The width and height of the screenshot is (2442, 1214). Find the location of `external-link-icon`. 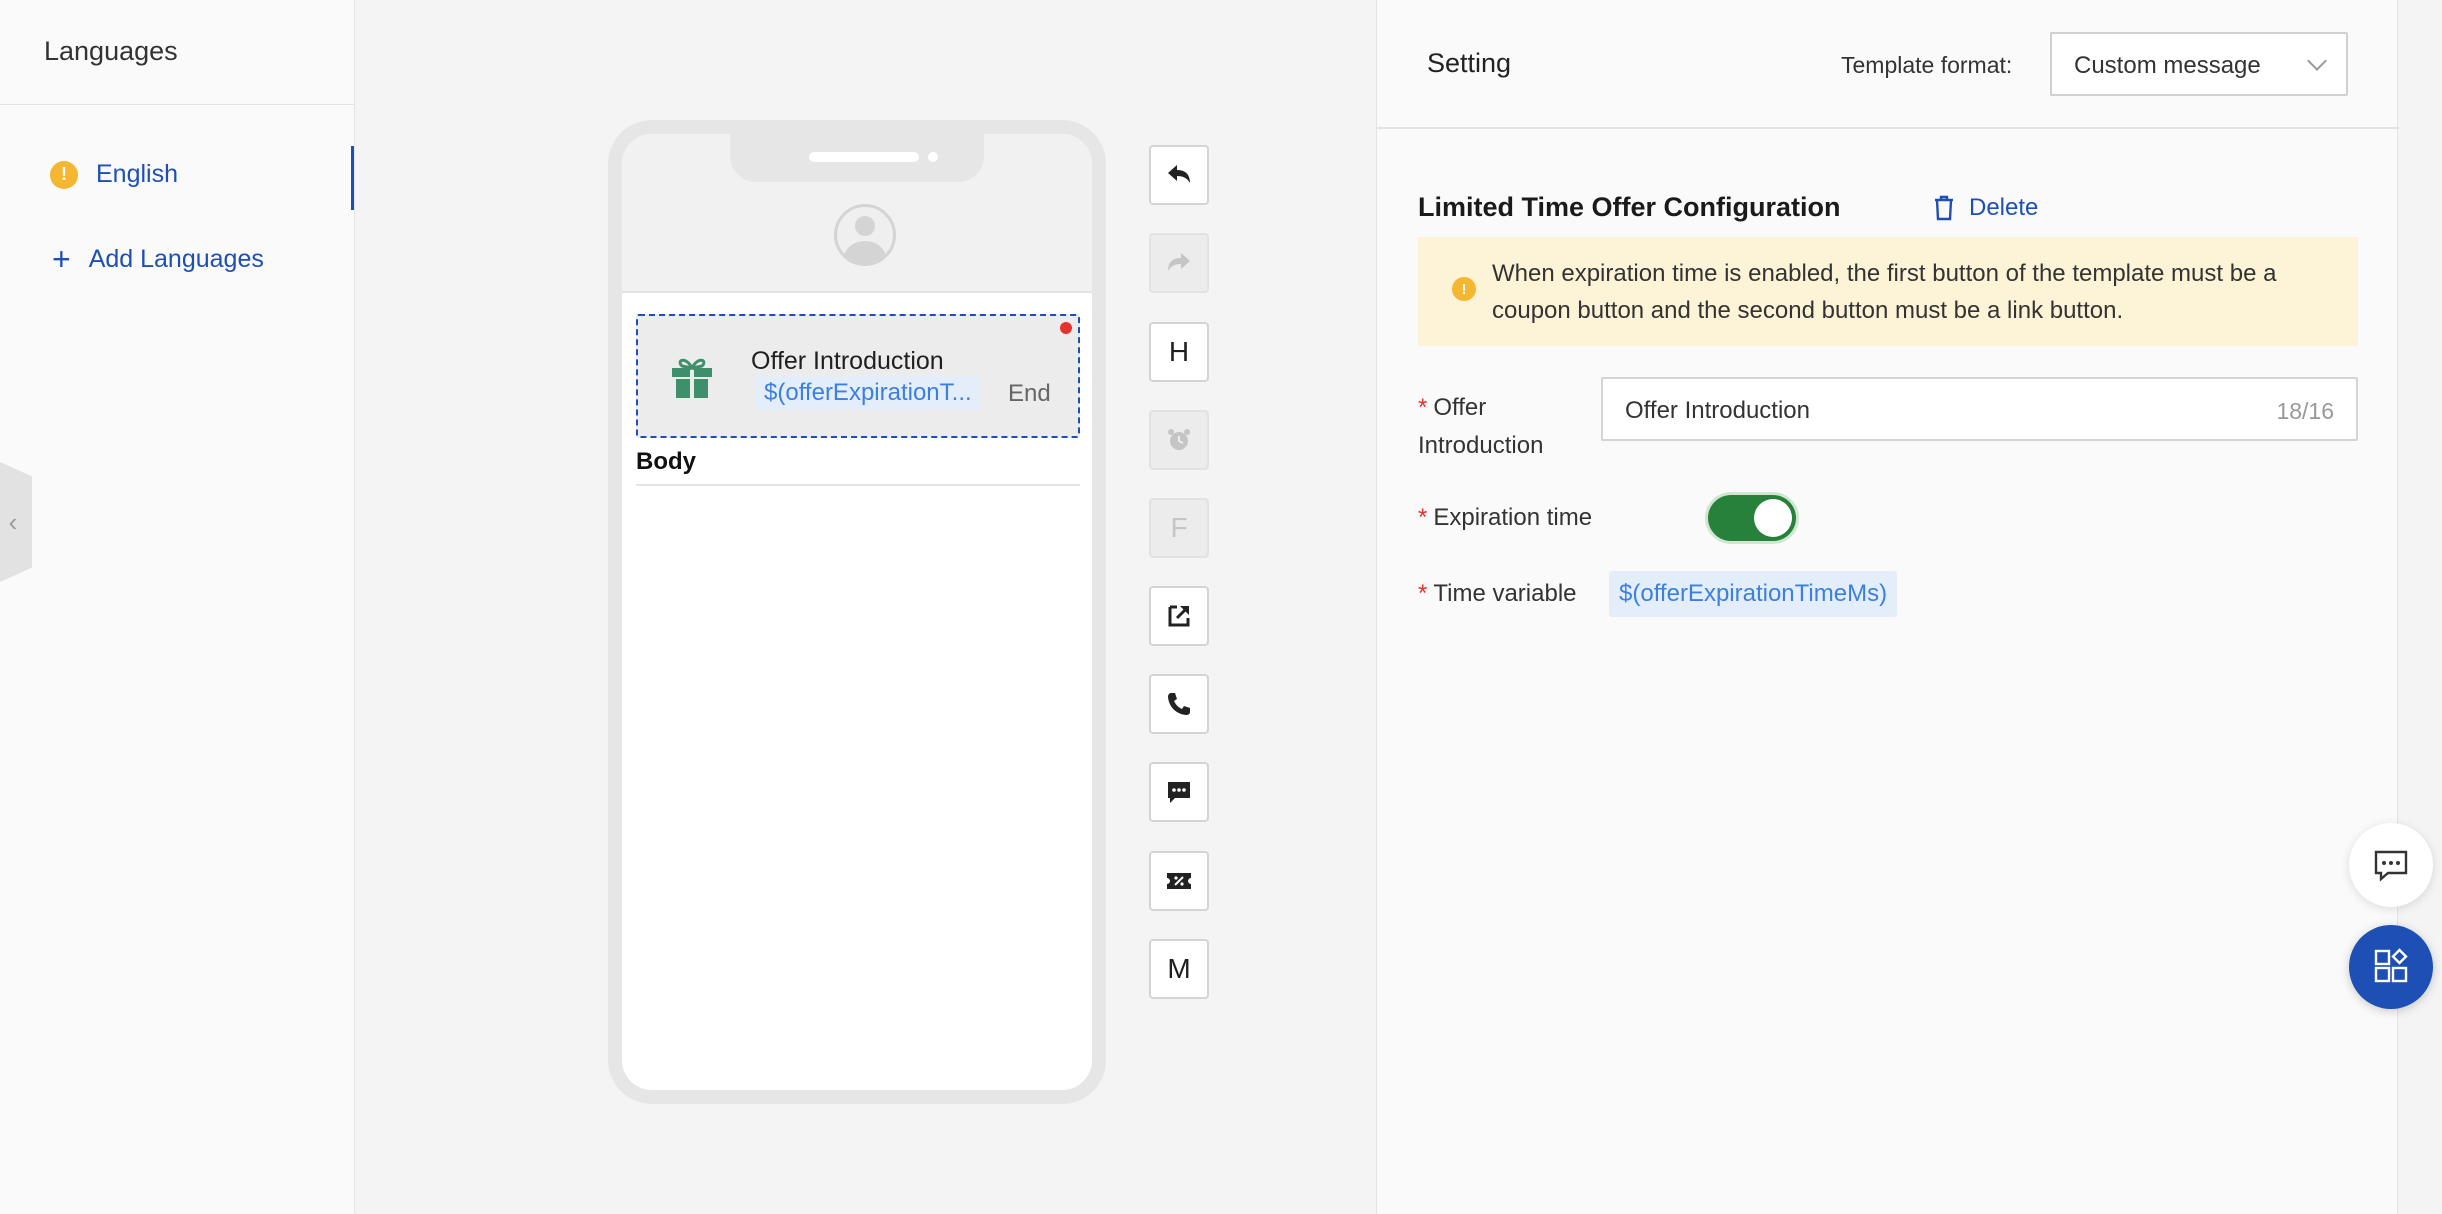

external-link-icon is located at coordinates (1179, 616).